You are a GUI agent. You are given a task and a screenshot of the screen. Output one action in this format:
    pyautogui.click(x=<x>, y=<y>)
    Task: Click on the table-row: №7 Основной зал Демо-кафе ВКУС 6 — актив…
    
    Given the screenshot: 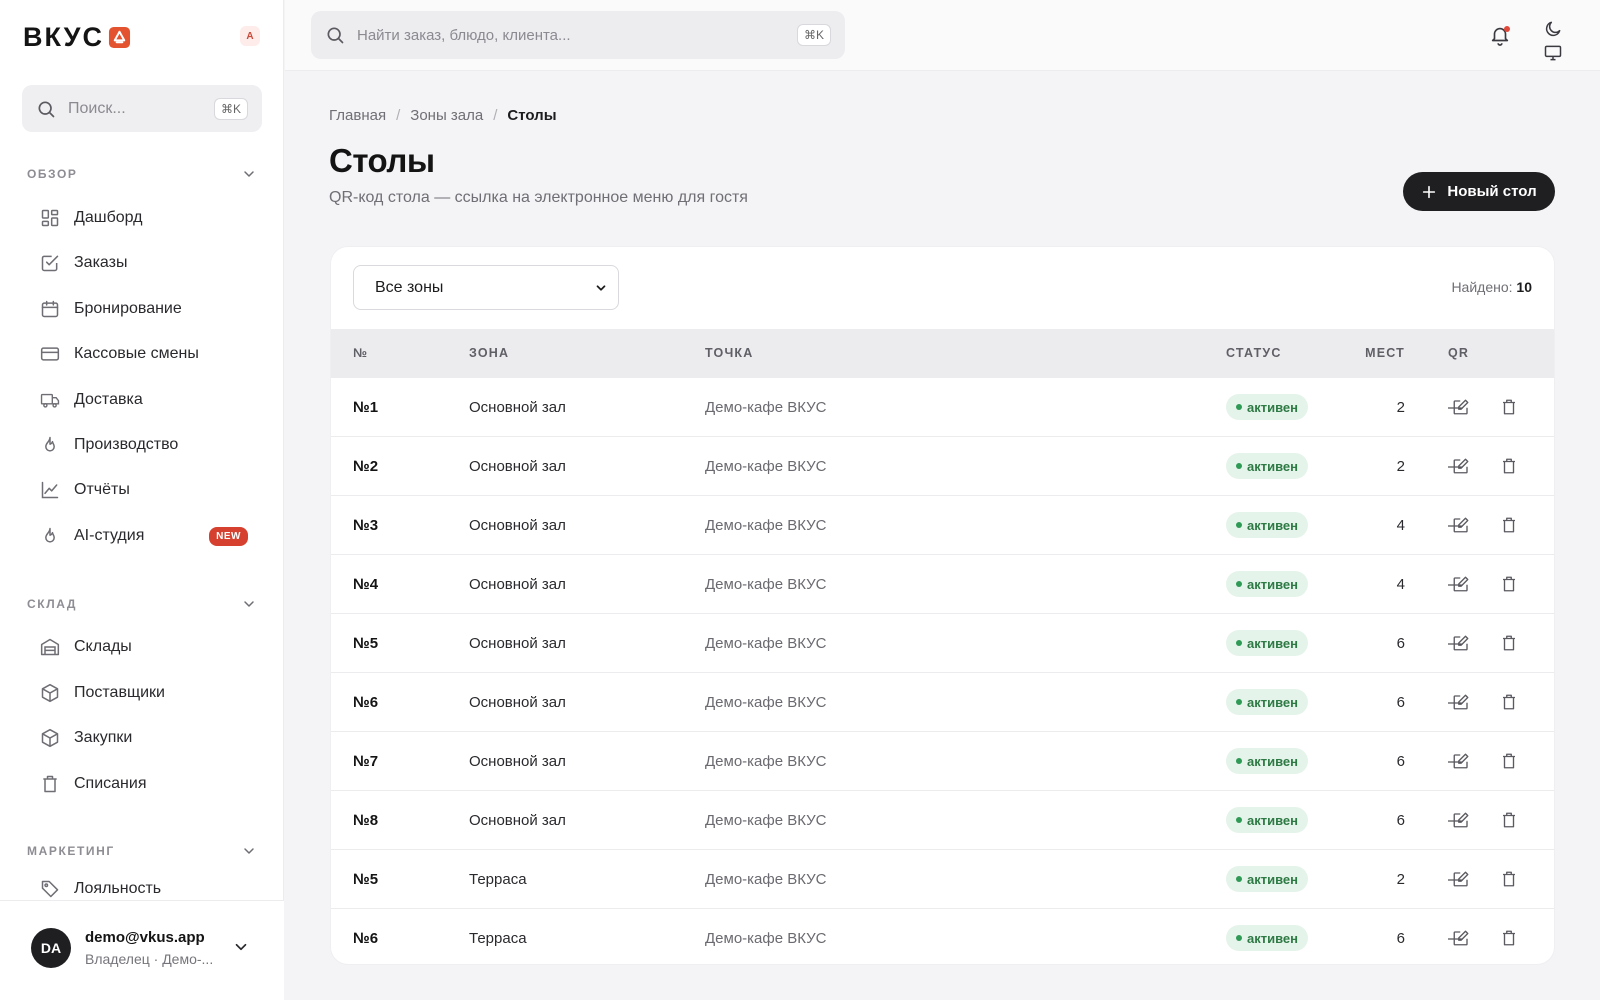 What is the action you would take?
    pyautogui.click(x=942, y=760)
    